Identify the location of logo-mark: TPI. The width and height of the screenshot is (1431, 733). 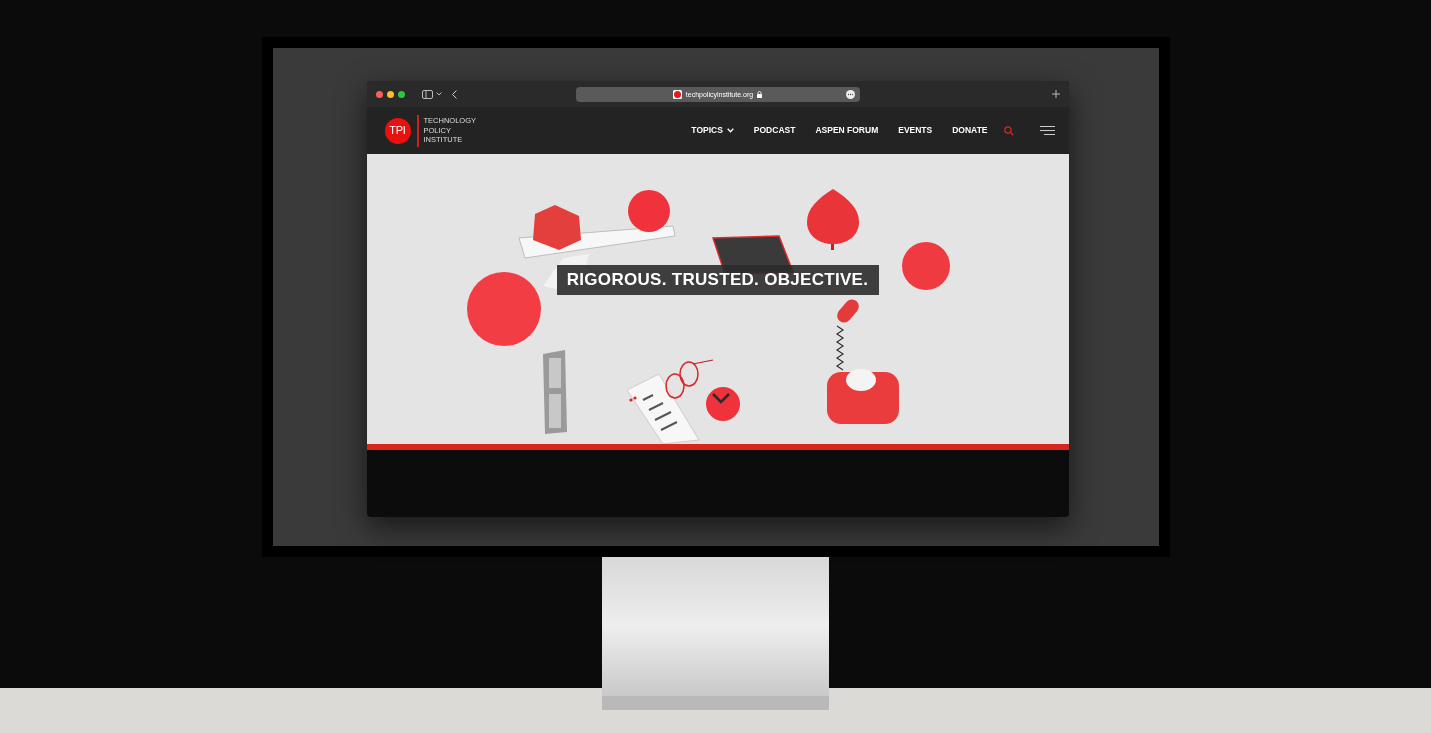
(397, 130).